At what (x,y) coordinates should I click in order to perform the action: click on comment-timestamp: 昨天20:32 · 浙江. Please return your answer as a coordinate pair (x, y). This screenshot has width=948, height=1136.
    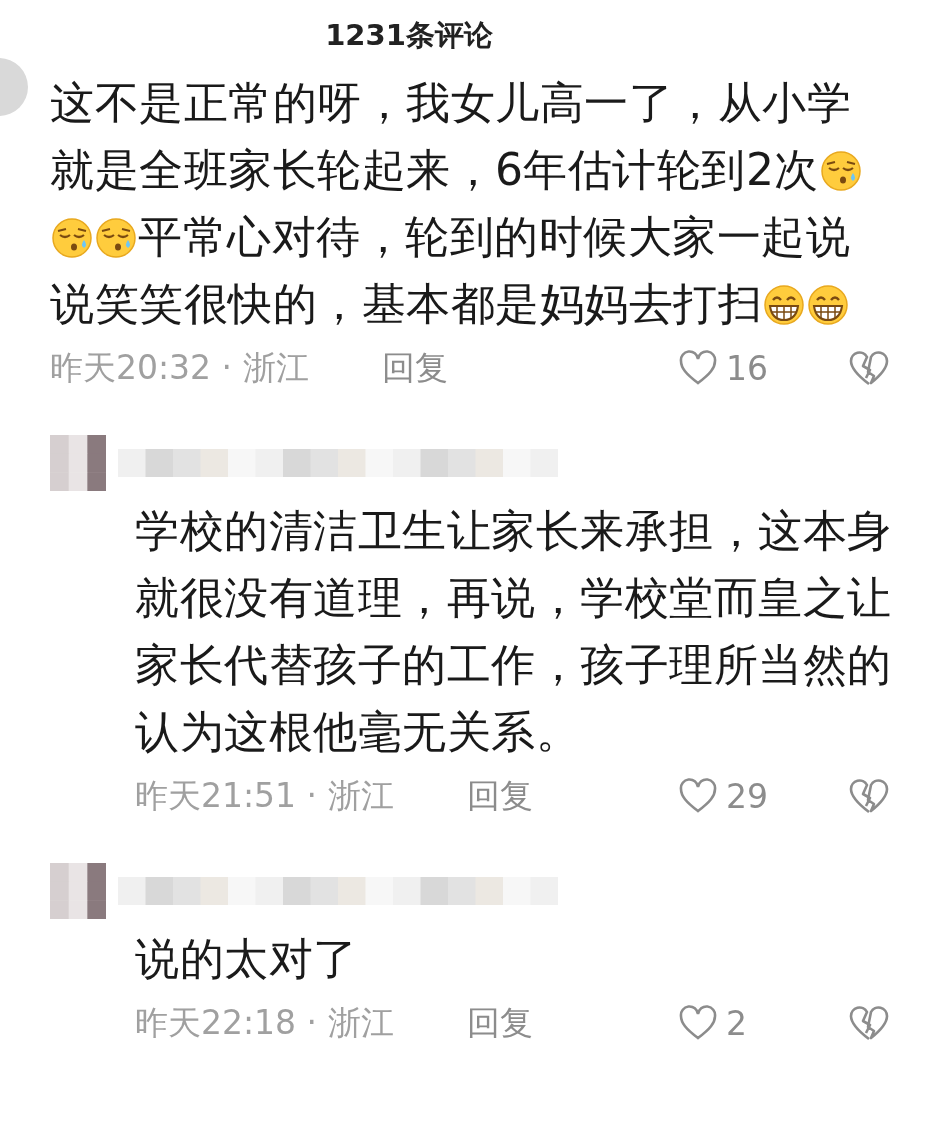
    Looking at the image, I should click on (180, 367).